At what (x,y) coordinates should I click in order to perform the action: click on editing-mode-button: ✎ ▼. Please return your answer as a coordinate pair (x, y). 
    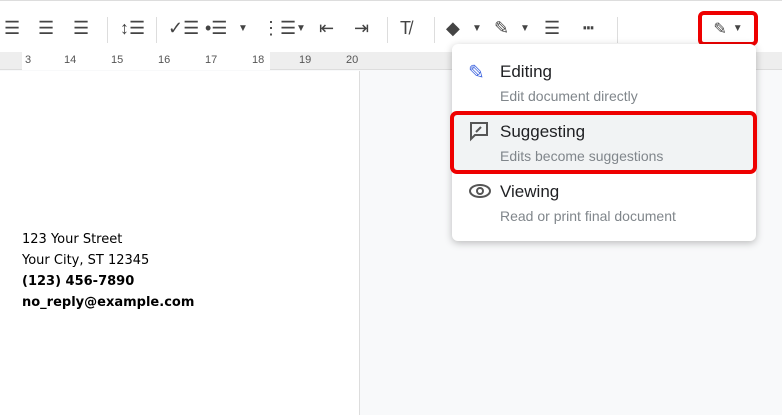
    Looking at the image, I should click on (728, 28).